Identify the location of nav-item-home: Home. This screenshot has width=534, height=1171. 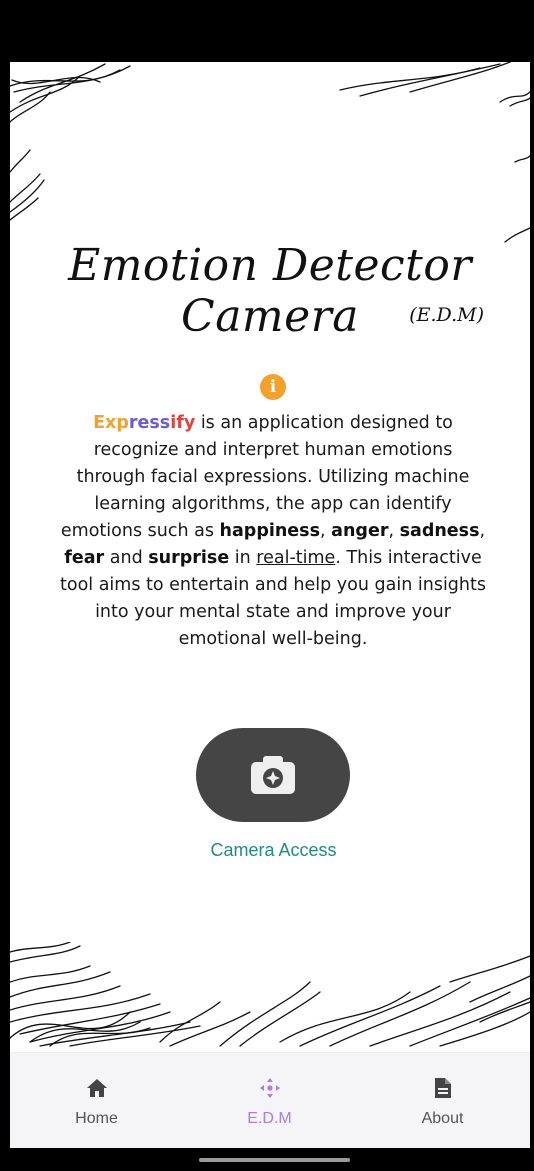
(96, 1100).